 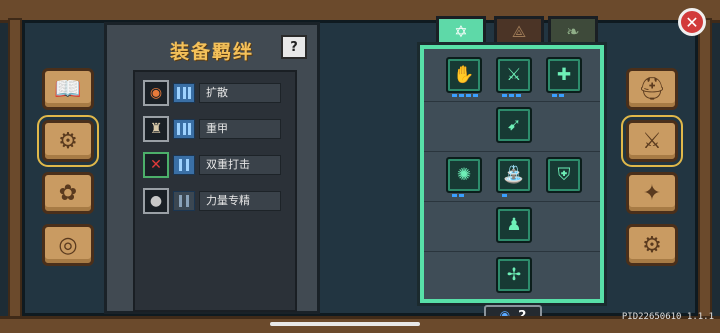 I want to click on bond-name: 扩散, so click(x=240, y=93).